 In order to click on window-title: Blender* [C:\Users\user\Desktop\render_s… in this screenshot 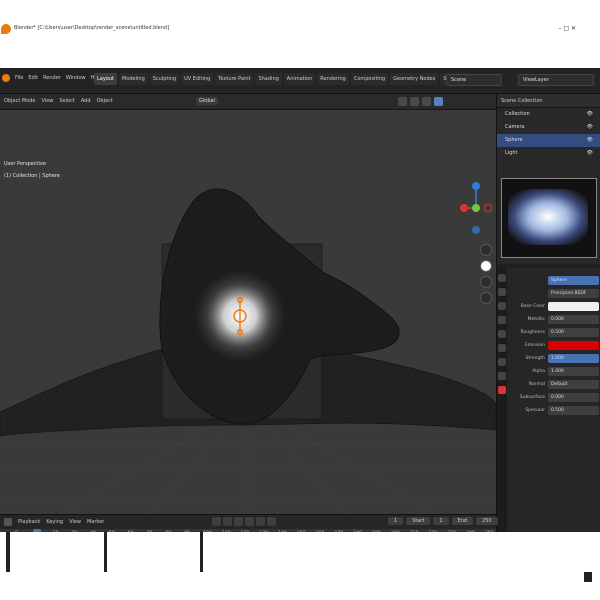, I will do `click(92, 28)`.